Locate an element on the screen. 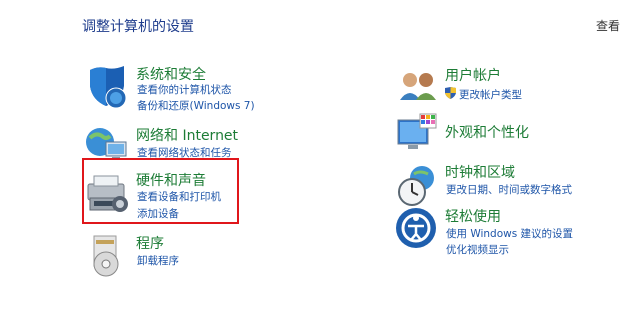  link-view-computer-status: 查看你的计算机状态 is located at coordinates (184, 89).